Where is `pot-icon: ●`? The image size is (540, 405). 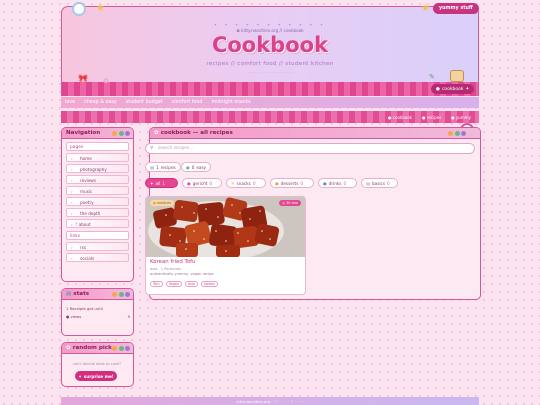
pot-icon: ● is located at coordinates (189, 183).